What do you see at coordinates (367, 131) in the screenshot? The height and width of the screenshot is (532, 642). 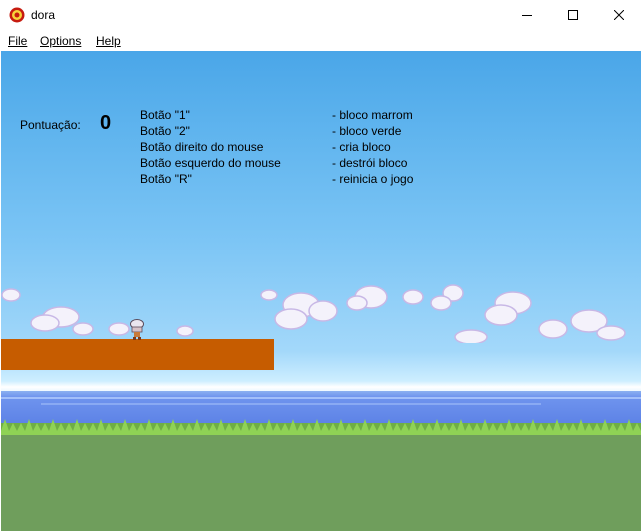 I see `control-action: - bloco verde` at bounding box center [367, 131].